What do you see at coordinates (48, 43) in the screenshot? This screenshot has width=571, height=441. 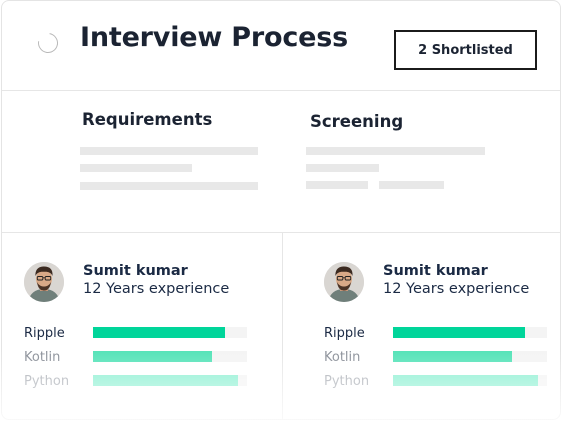 I see `spinner-icon` at bounding box center [48, 43].